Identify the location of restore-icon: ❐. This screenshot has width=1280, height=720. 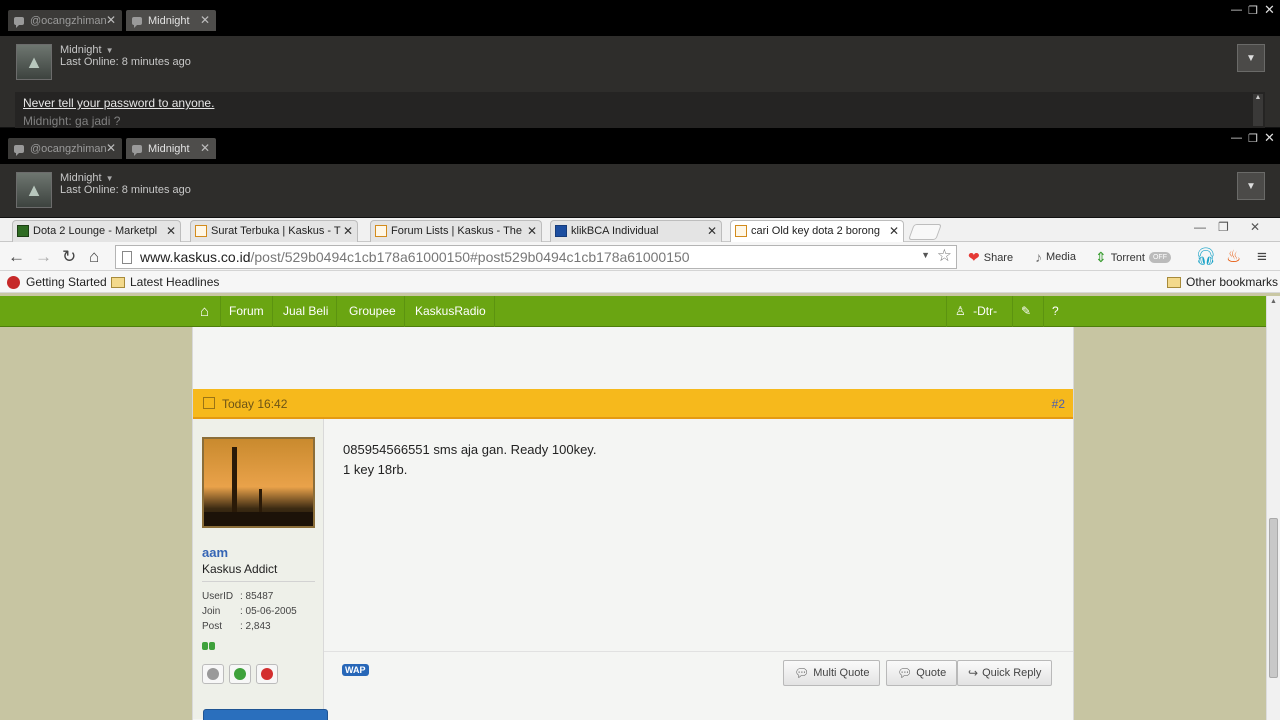
(1223, 227).